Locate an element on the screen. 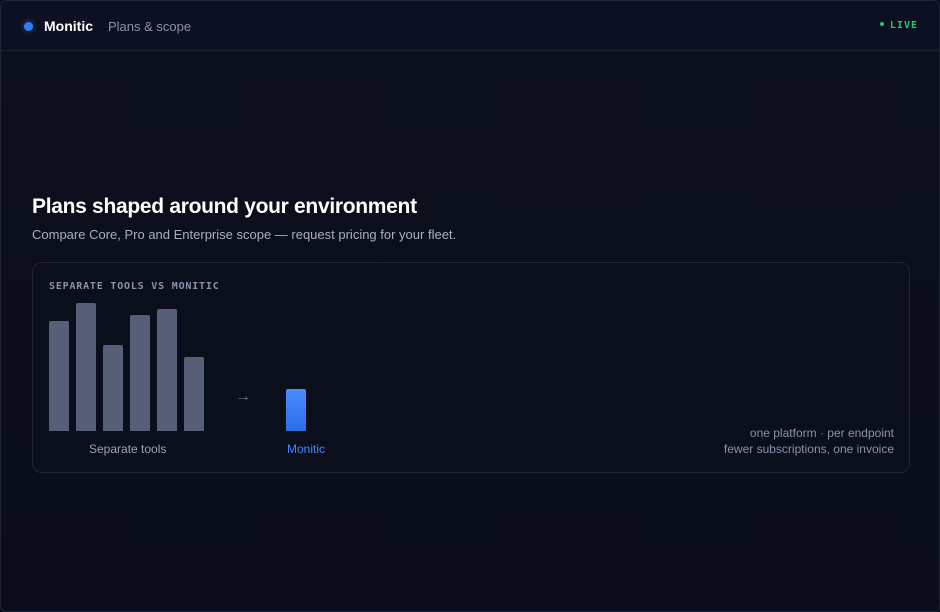 This screenshot has height=612, width=940. monitic-label: Monitic is located at coordinates (306, 449).